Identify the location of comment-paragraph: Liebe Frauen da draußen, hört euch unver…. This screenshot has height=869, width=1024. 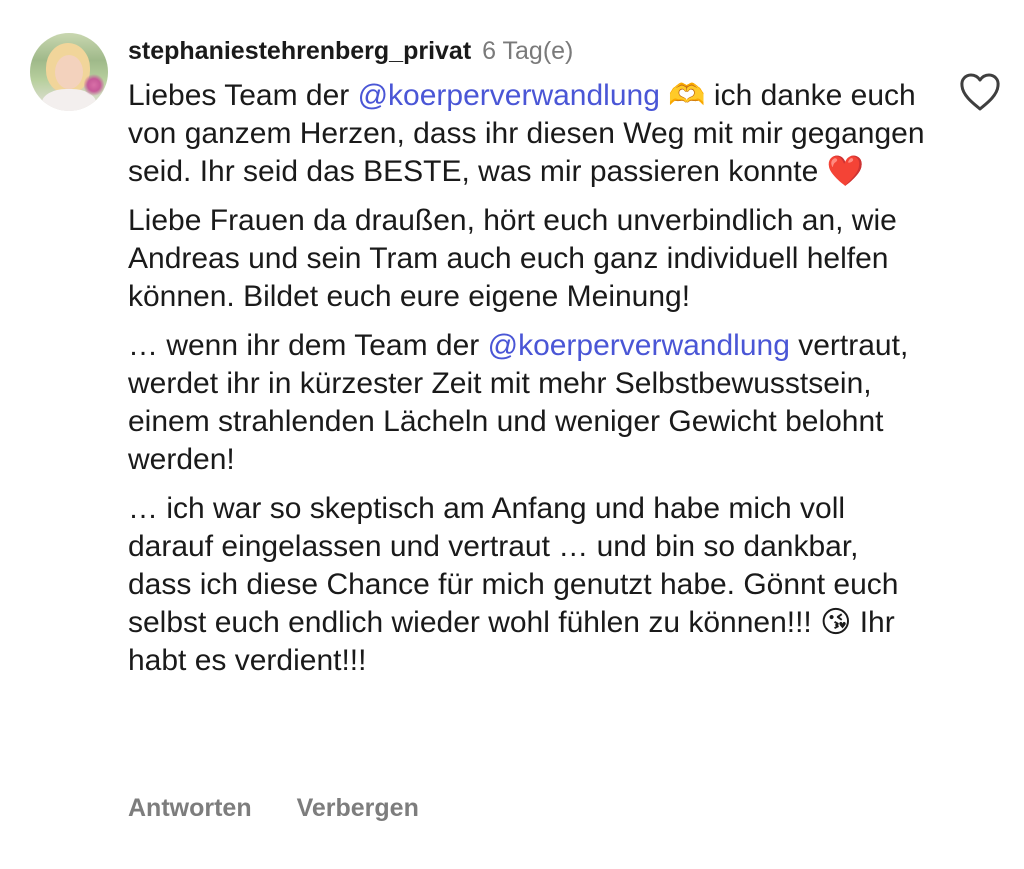
(528, 259).